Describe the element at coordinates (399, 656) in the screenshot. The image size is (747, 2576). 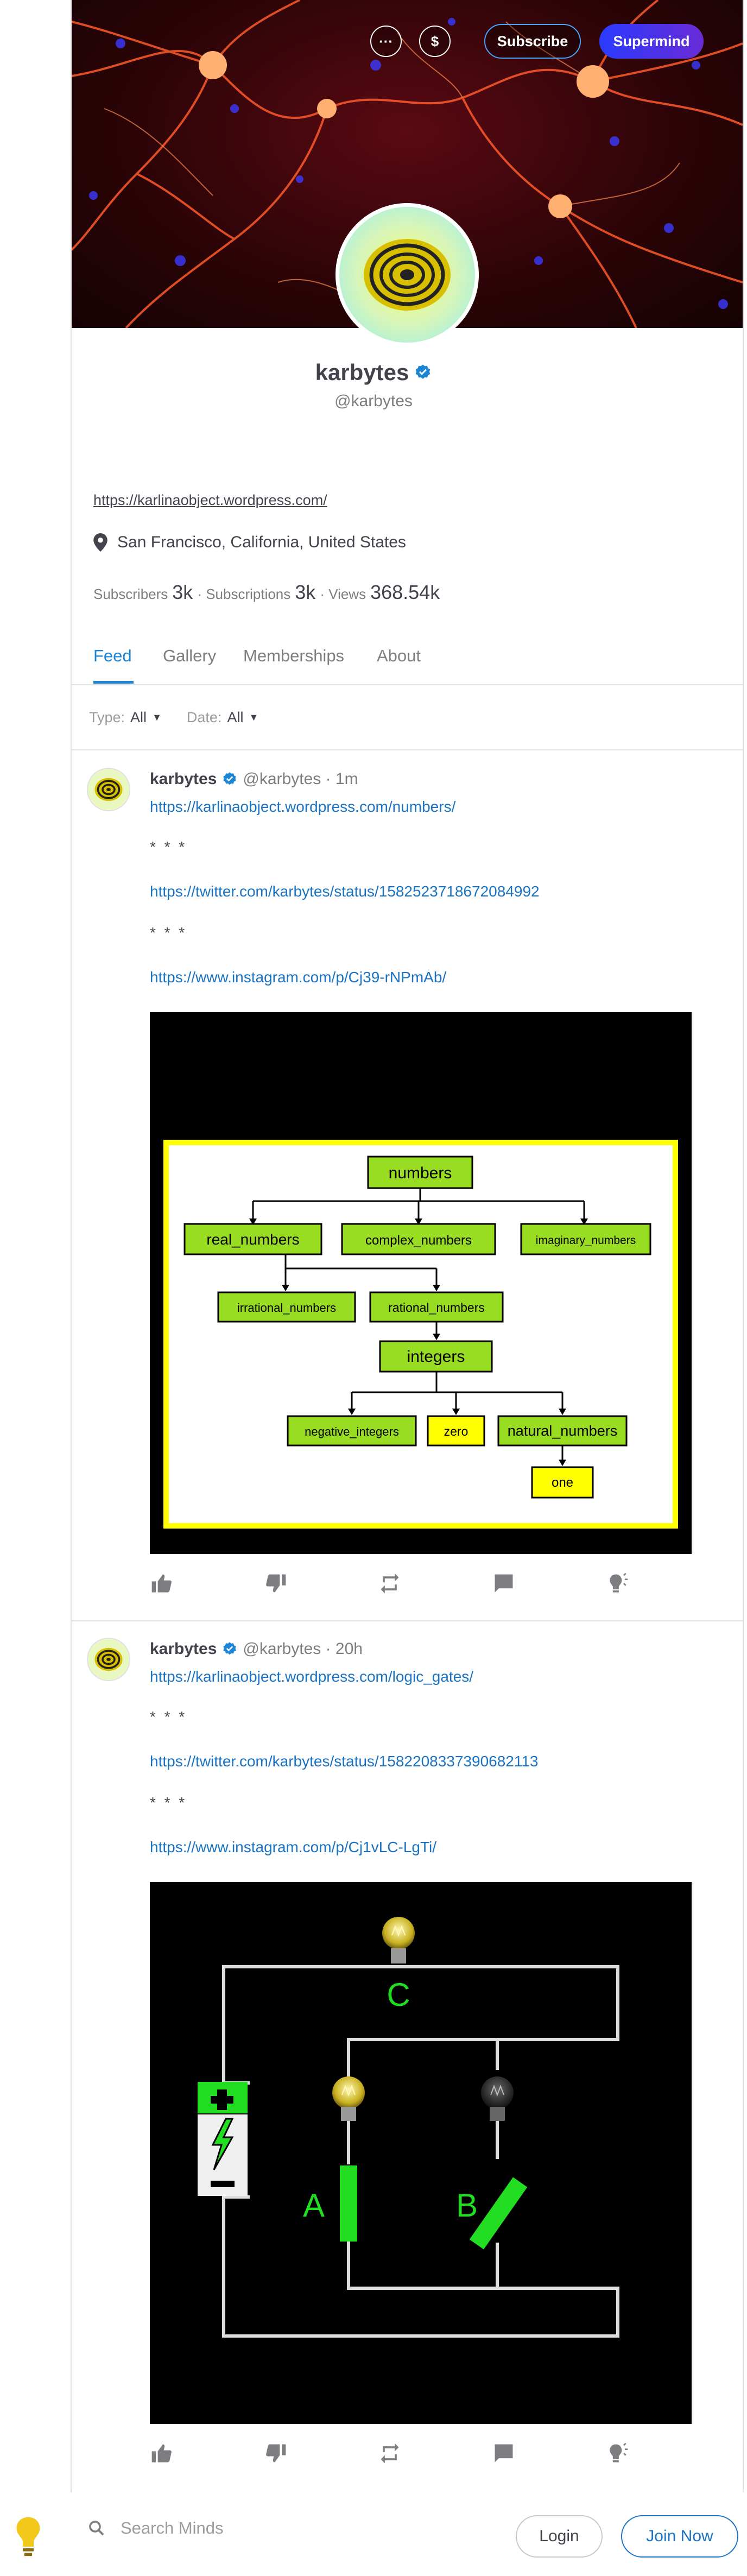
I see `tab-about: About` at that location.